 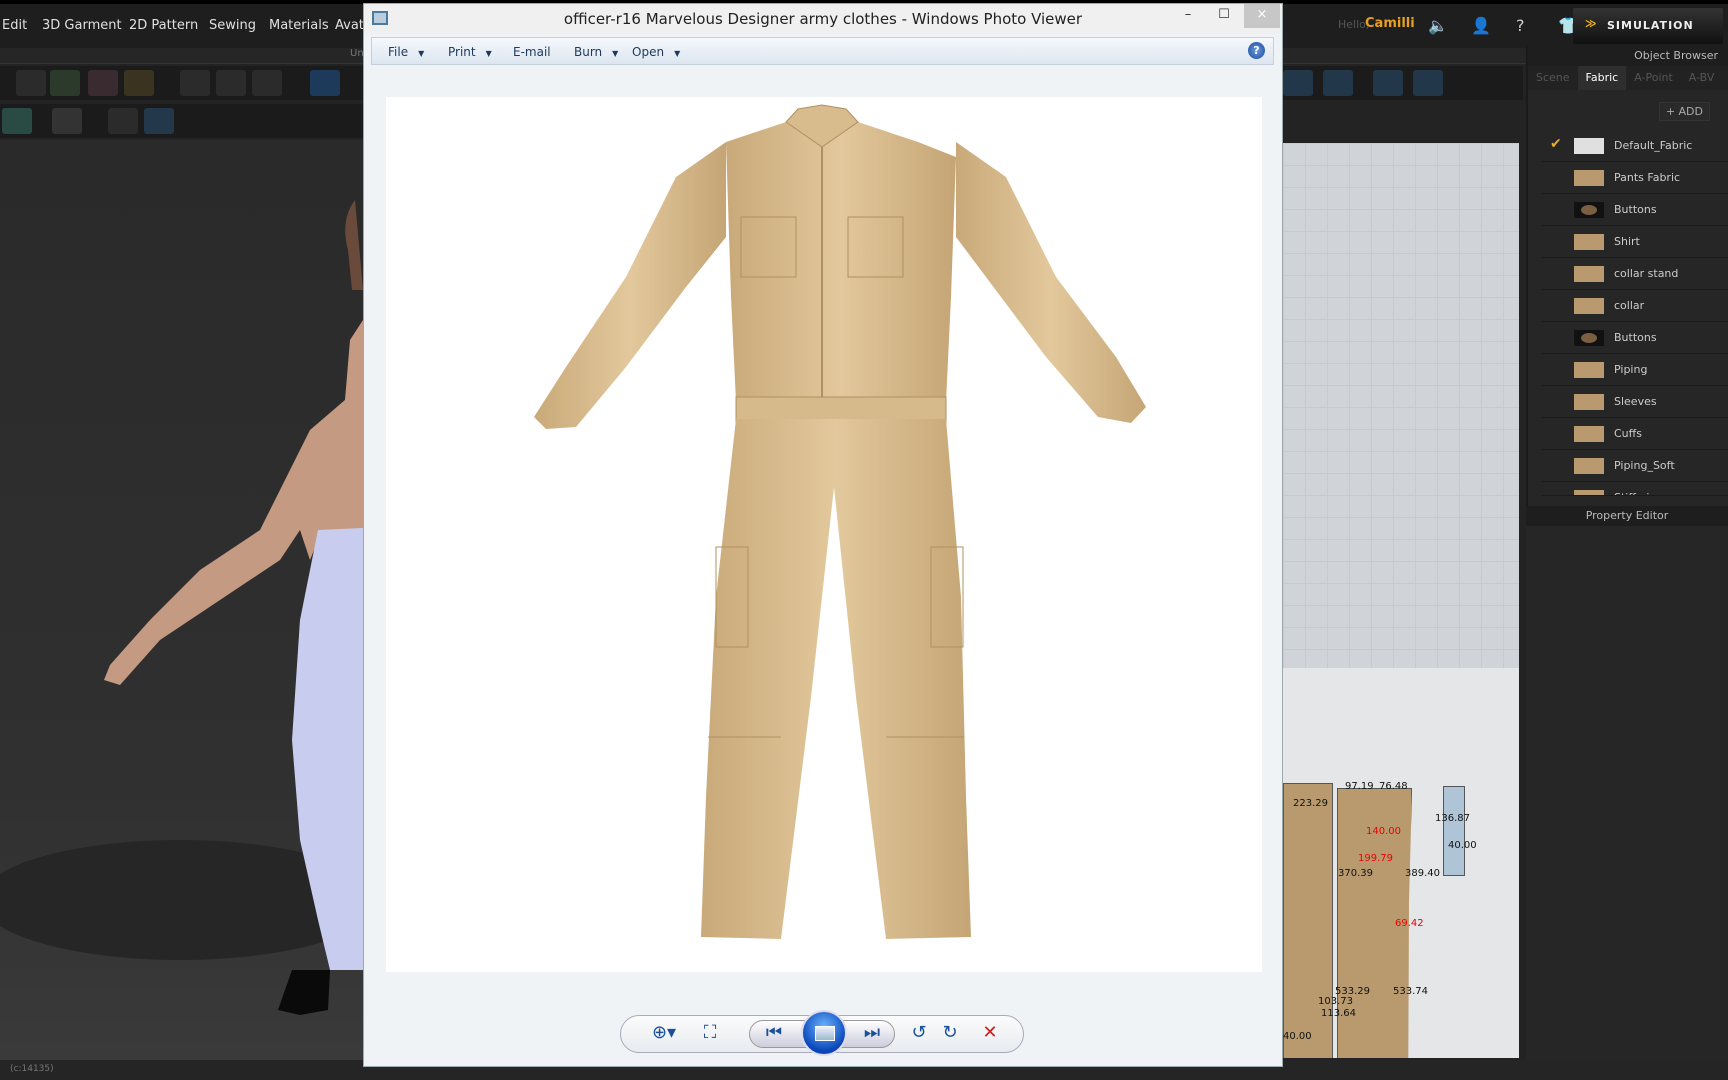 What do you see at coordinates (14, 25) in the screenshot?
I see `menu-edit: Edit` at bounding box center [14, 25].